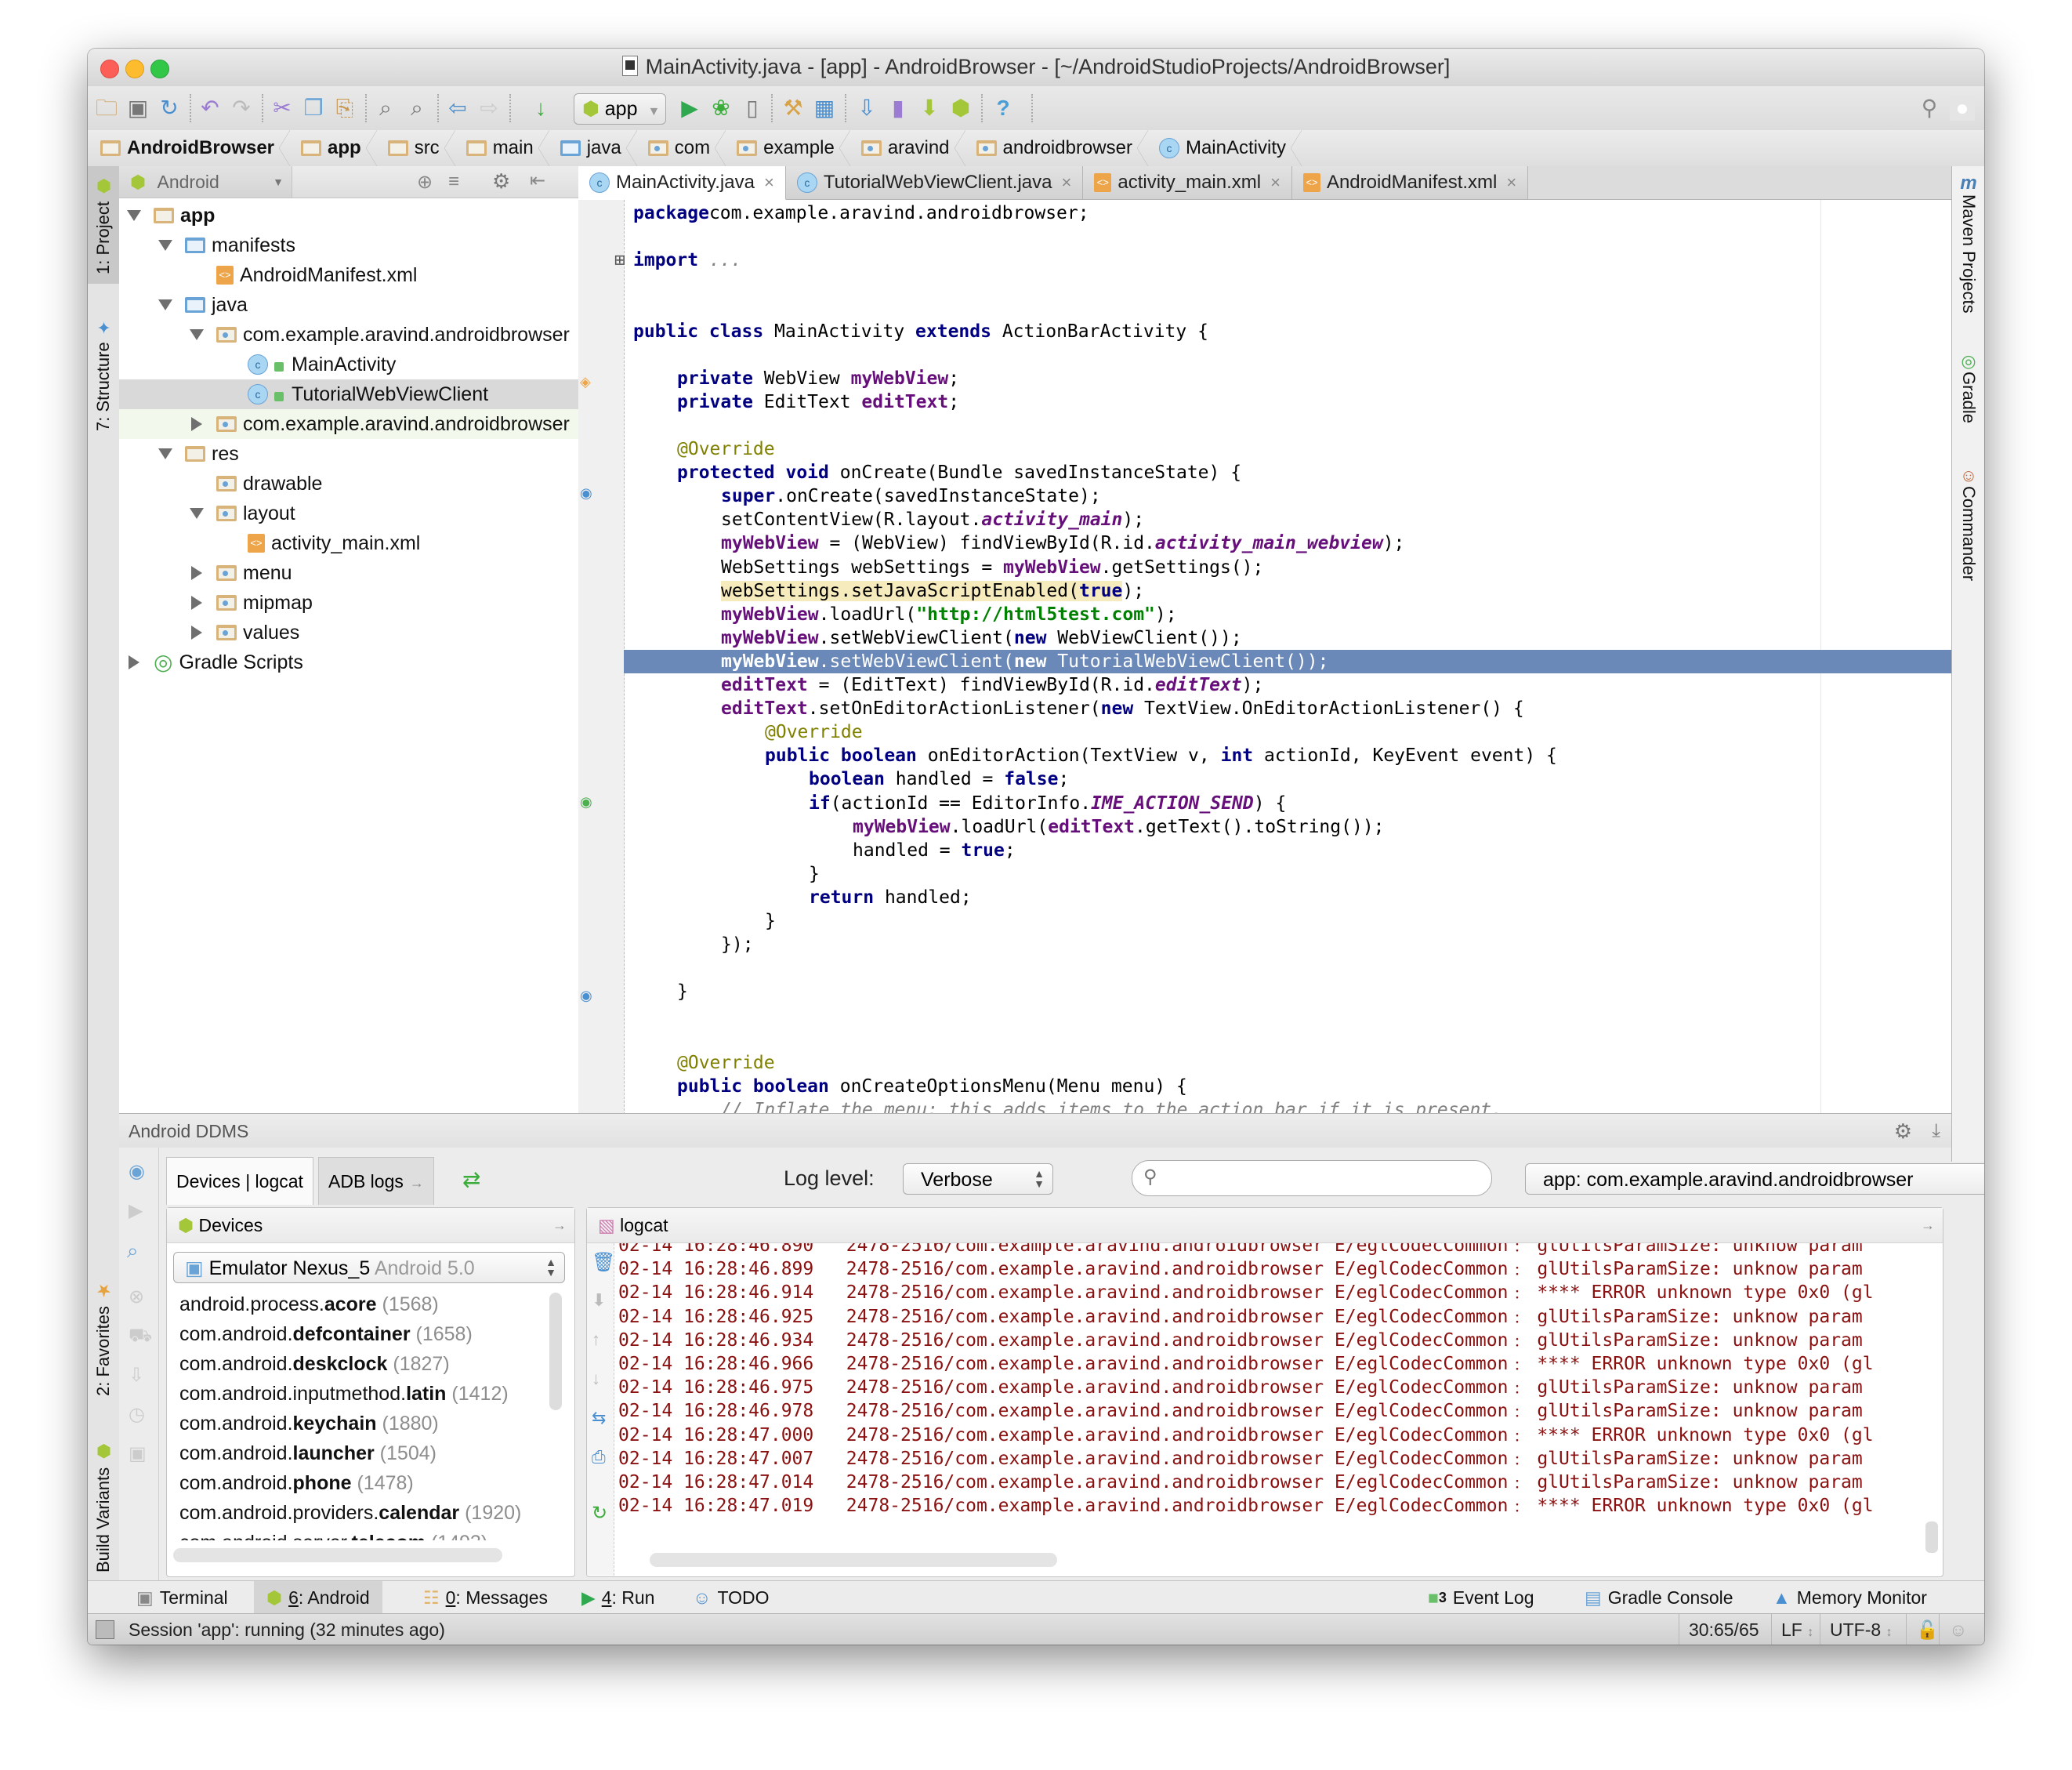  Describe the element at coordinates (1304, 402) in the screenshot. I see `code-line: private EditText editText;` at that location.